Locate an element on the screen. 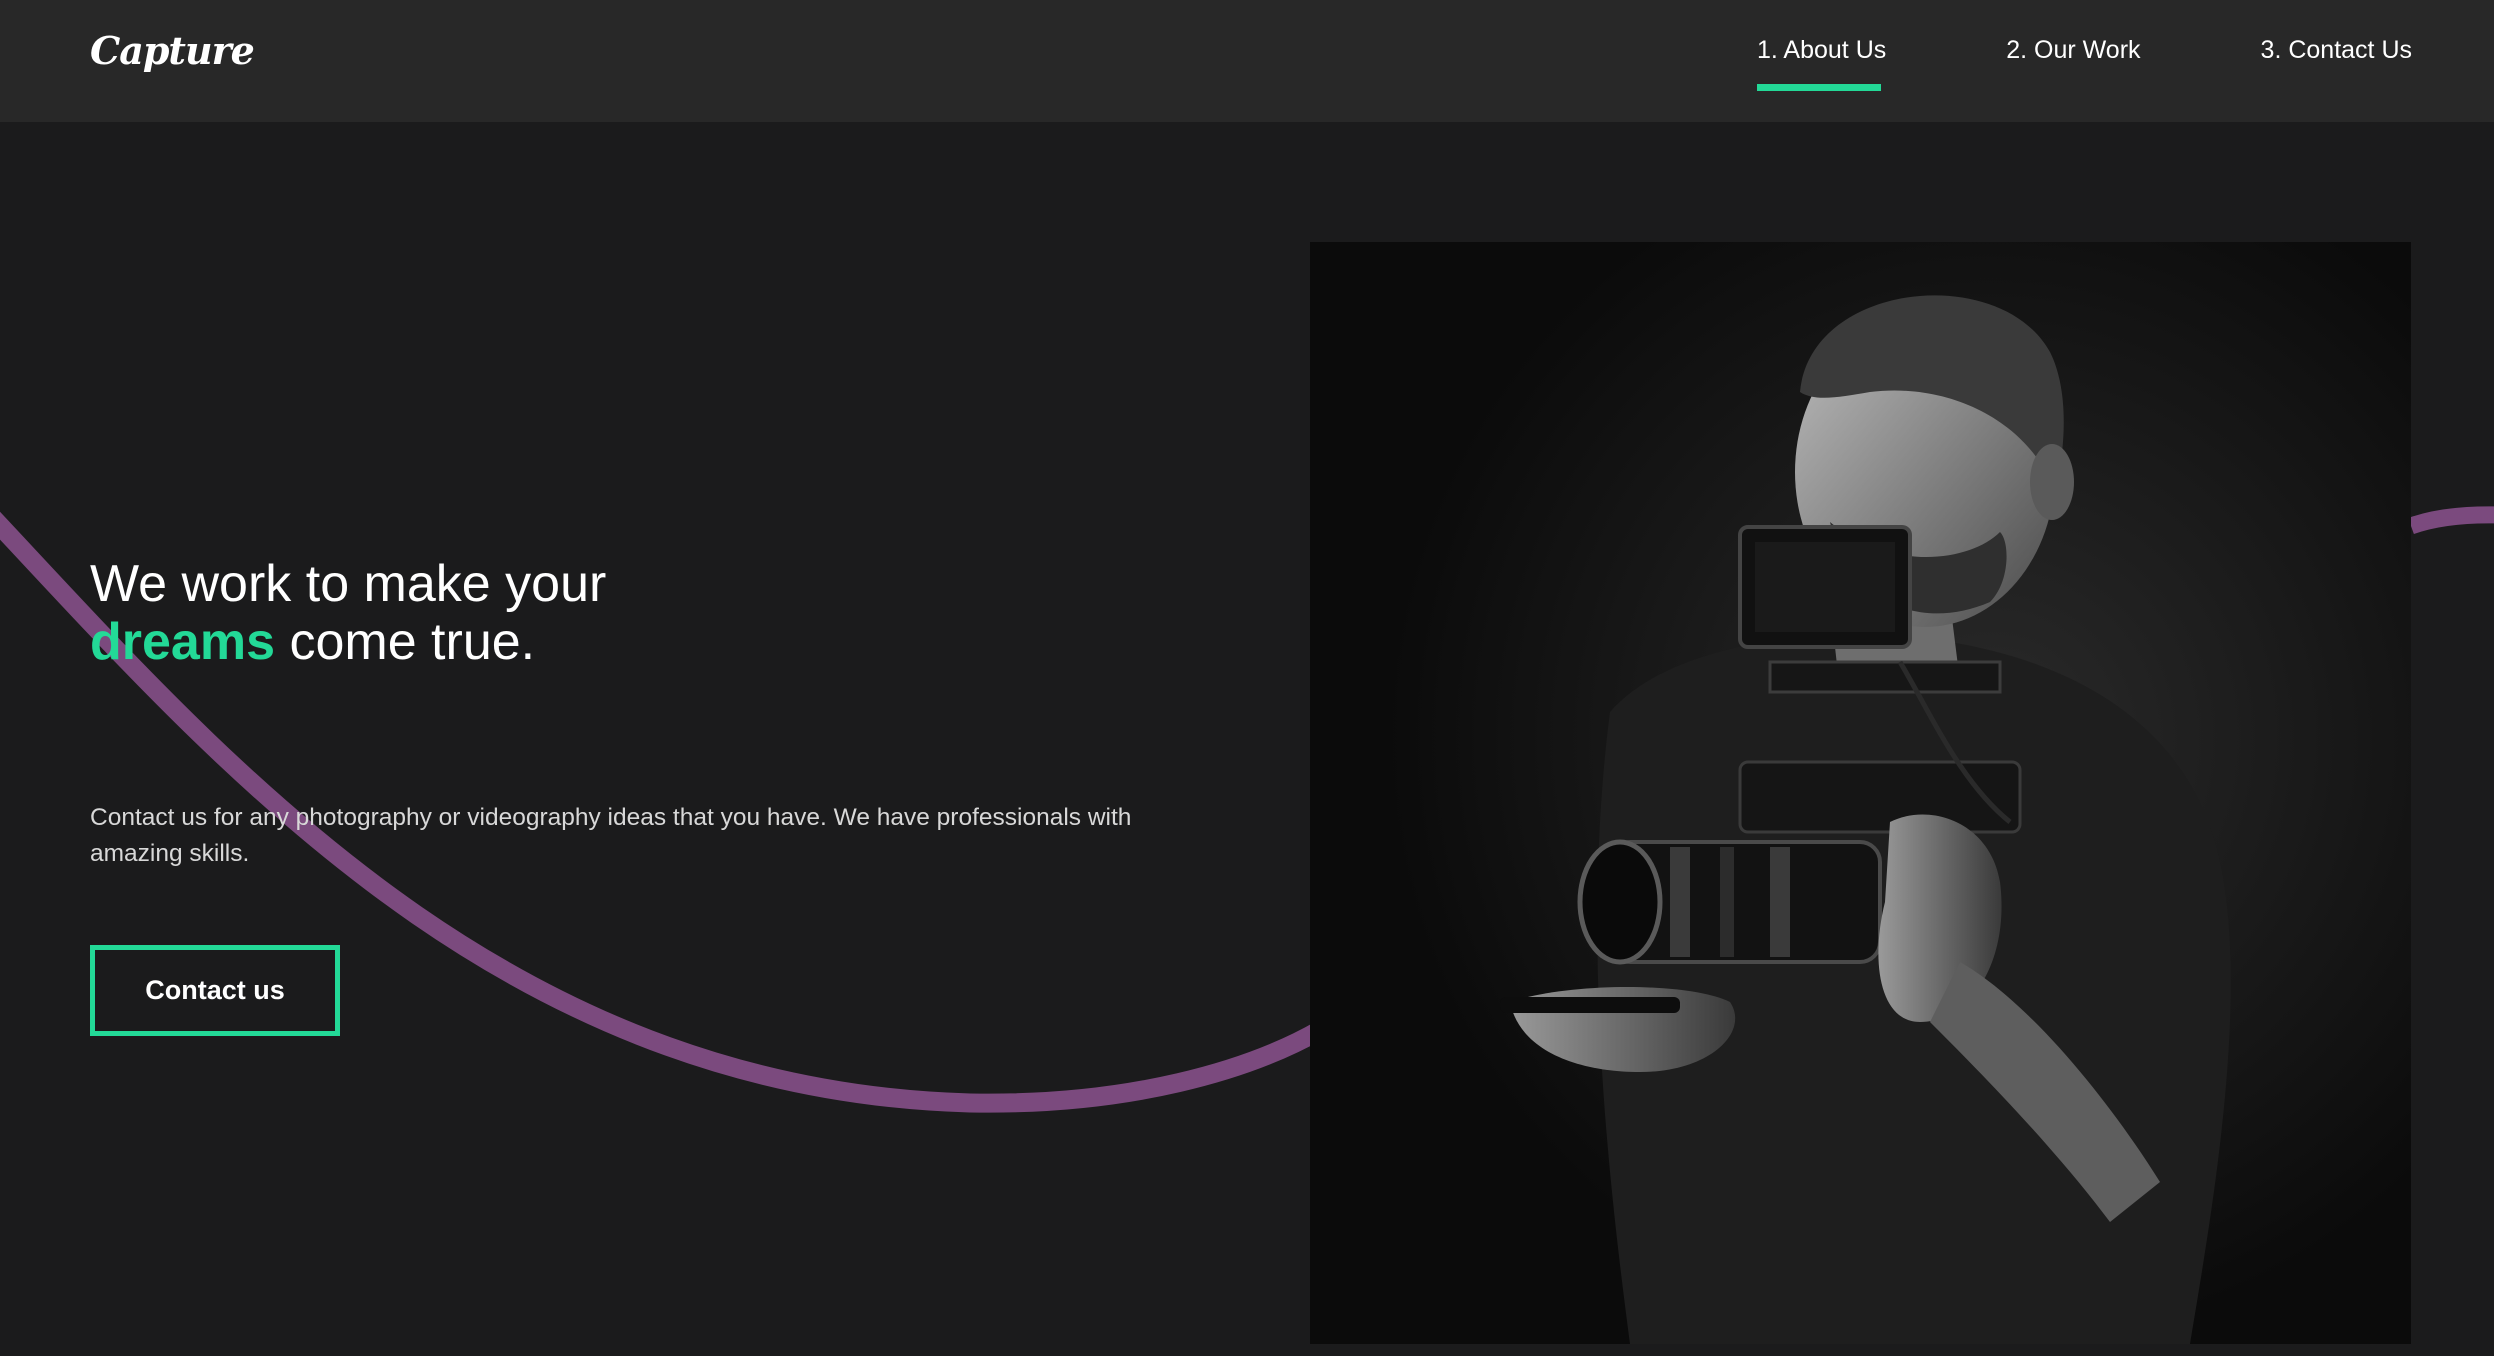  nav-item-label: 1. About Us is located at coordinates (1822, 50).